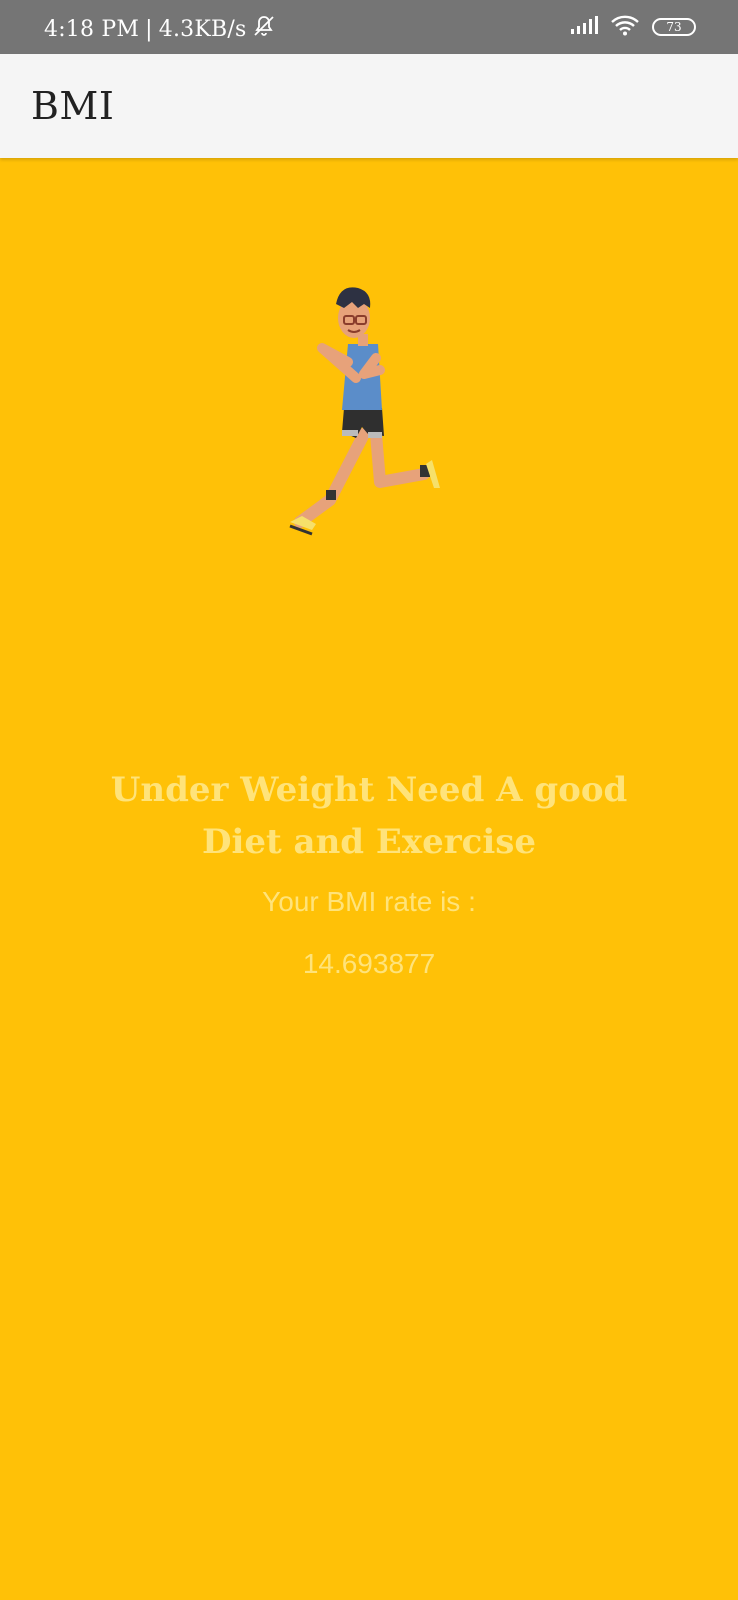  I want to click on app-title: BMI, so click(73, 106).